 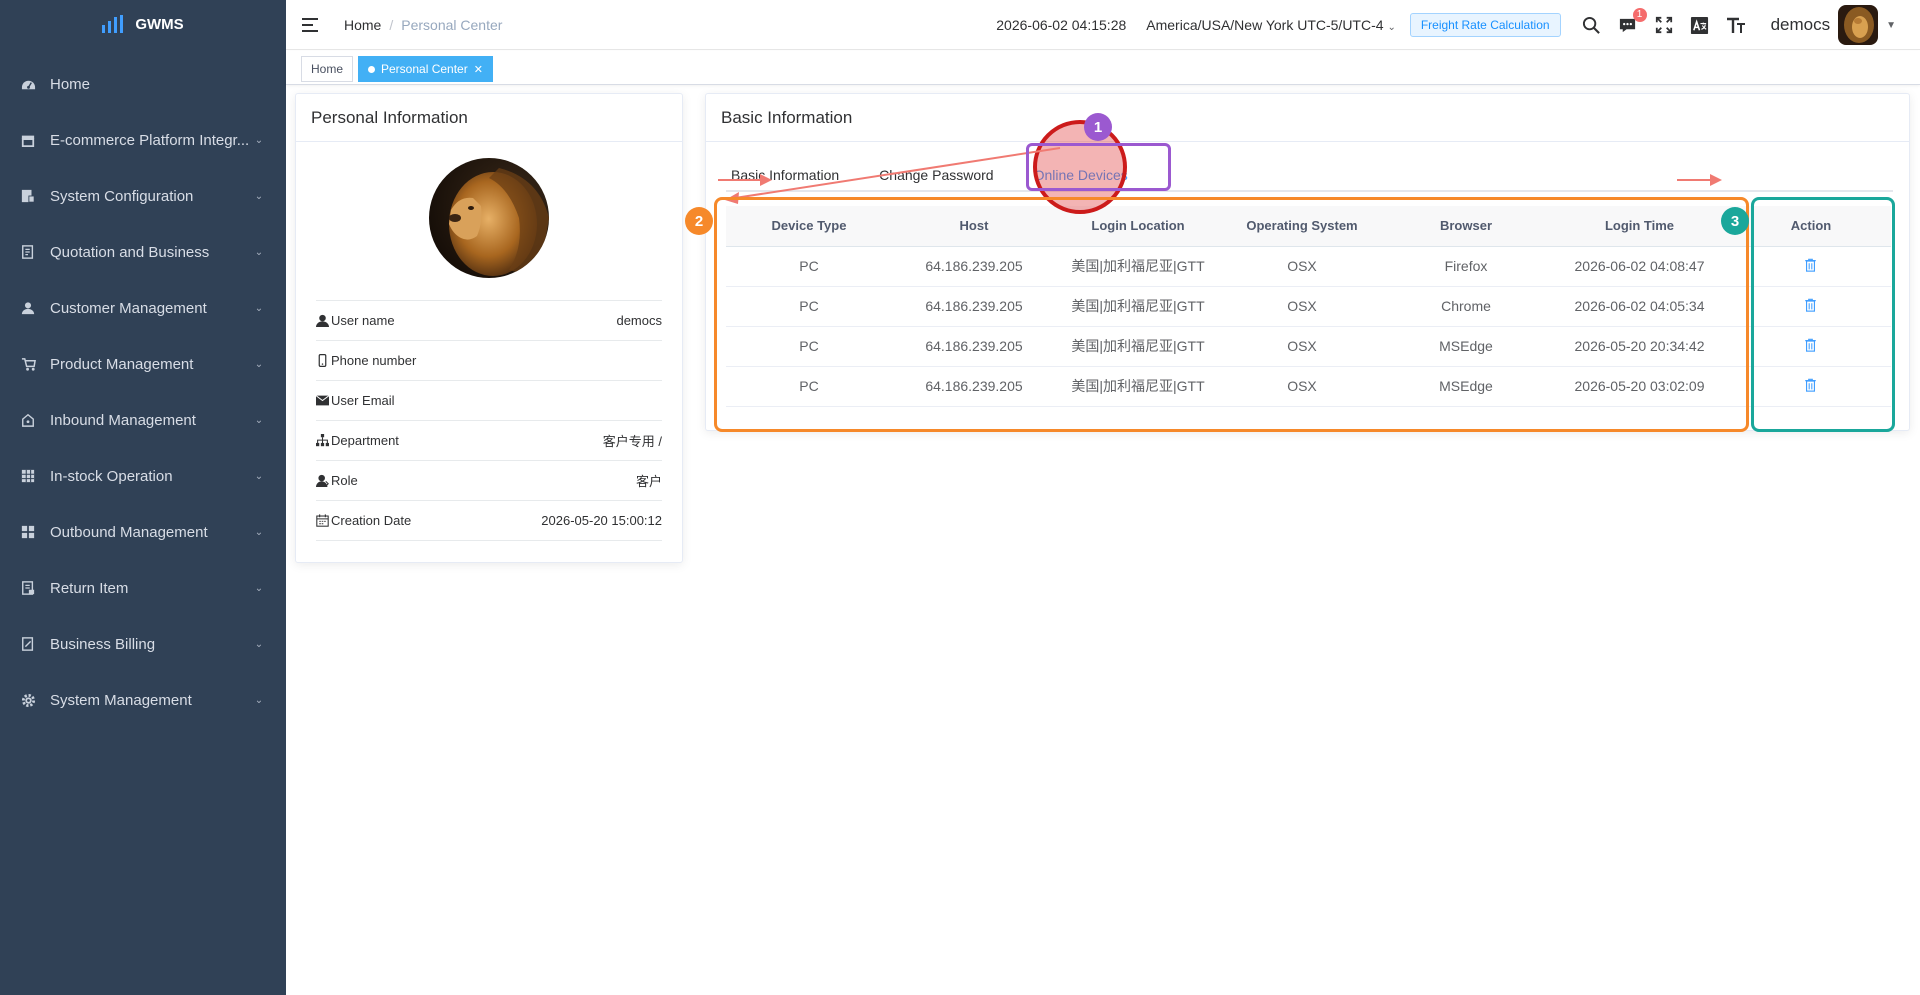 I want to click on column-header: Login Time, so click(x=1639, y=226).